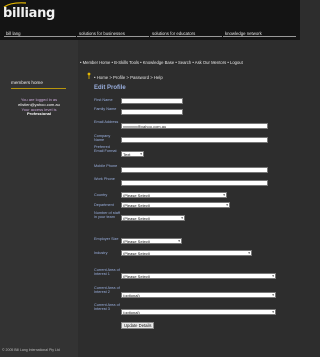 This screenshot has height=357, width=320. What do you see at coordinates (29, 13) in the screenshot?
I see `site-logo: billiang` at bounding box center [29, 13].